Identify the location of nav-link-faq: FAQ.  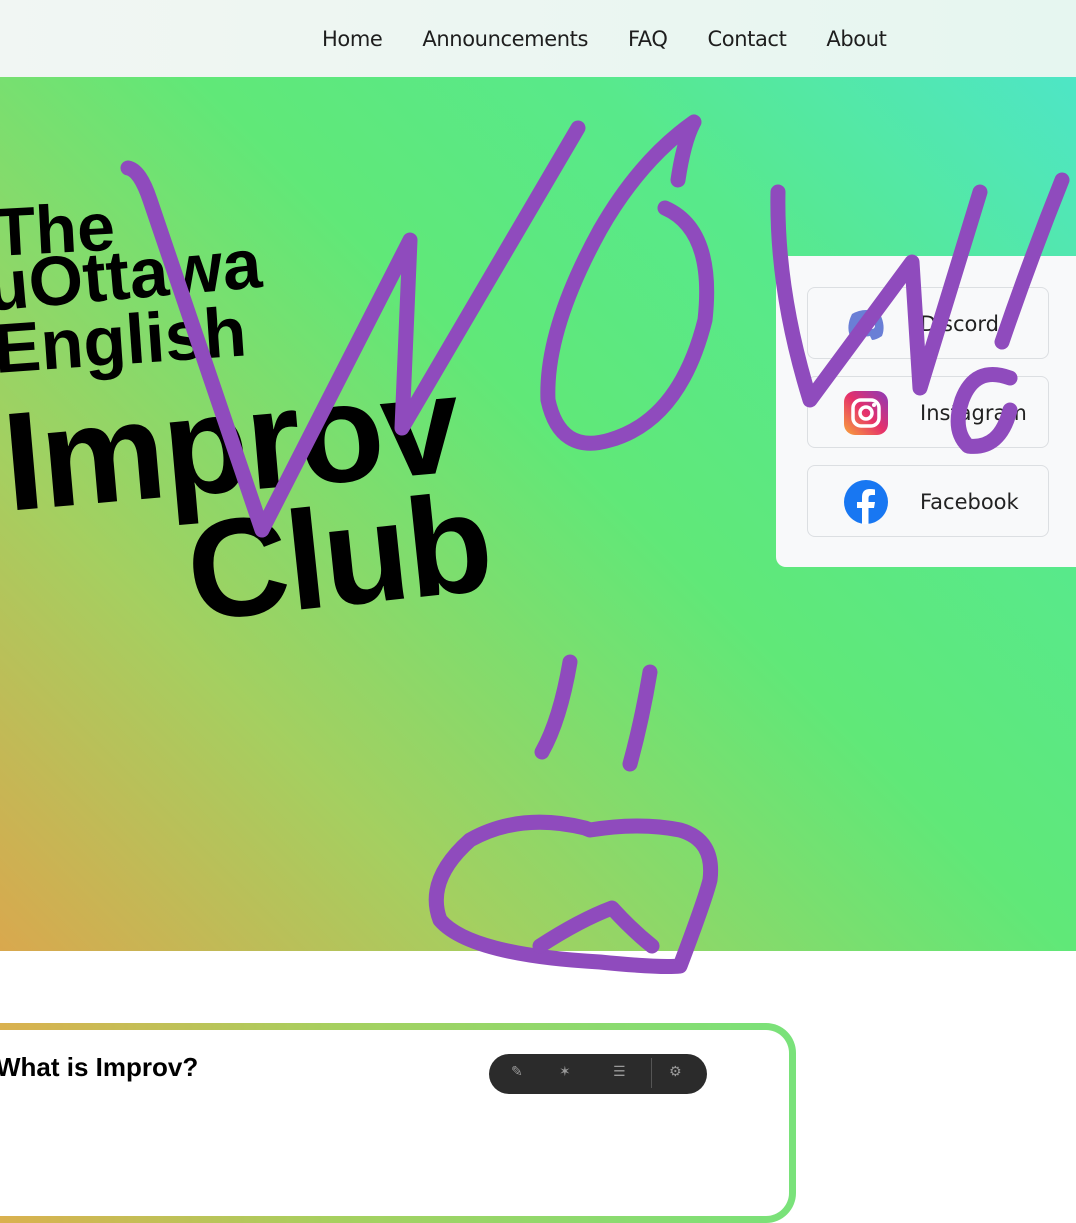
(648, 39).